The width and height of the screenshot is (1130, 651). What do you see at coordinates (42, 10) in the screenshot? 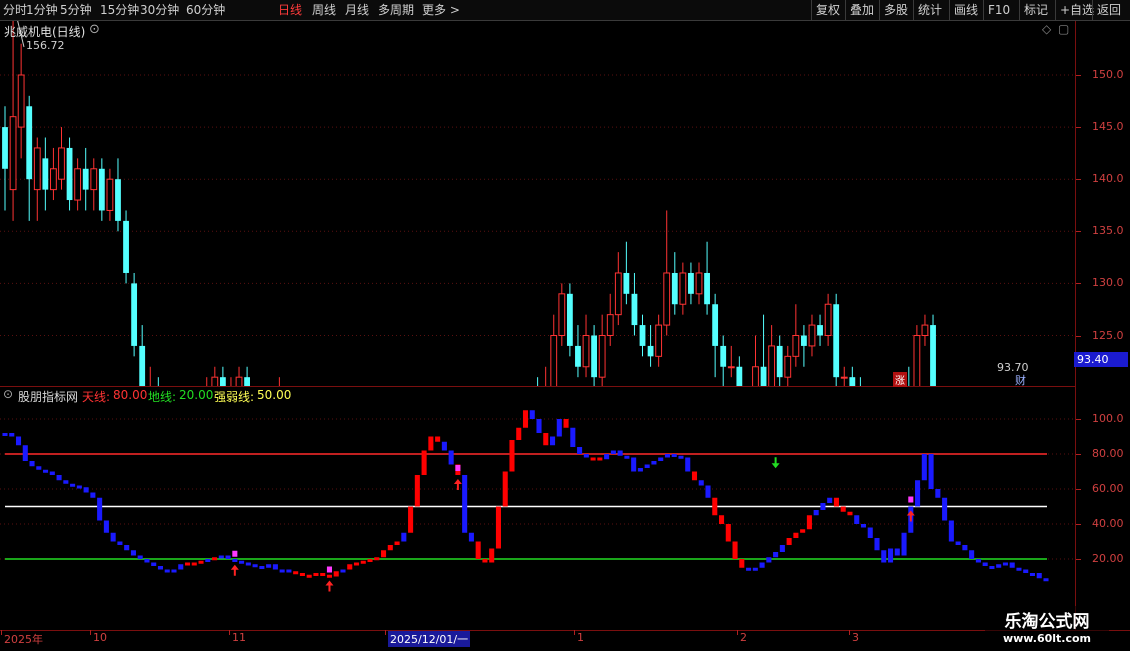
I see `toolbar-period-1: 1分钟` at bounding box center [42, 10].